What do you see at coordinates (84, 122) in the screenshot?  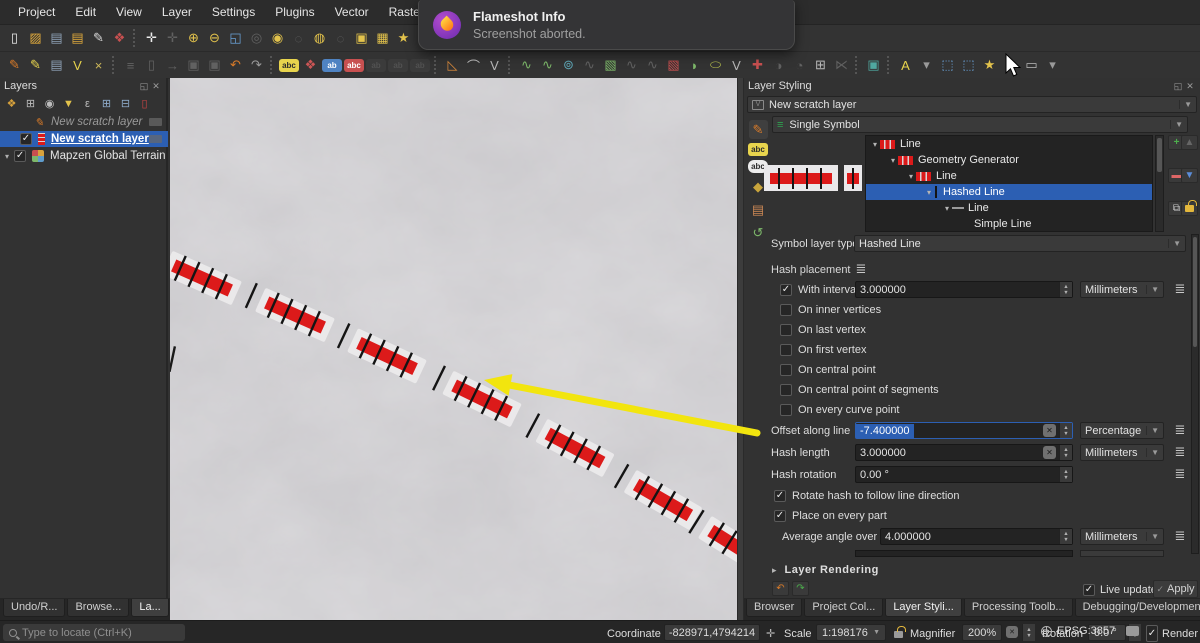 I see `layer-item-editing: ✎ New scratch layer` at bounding box center [84, 122].